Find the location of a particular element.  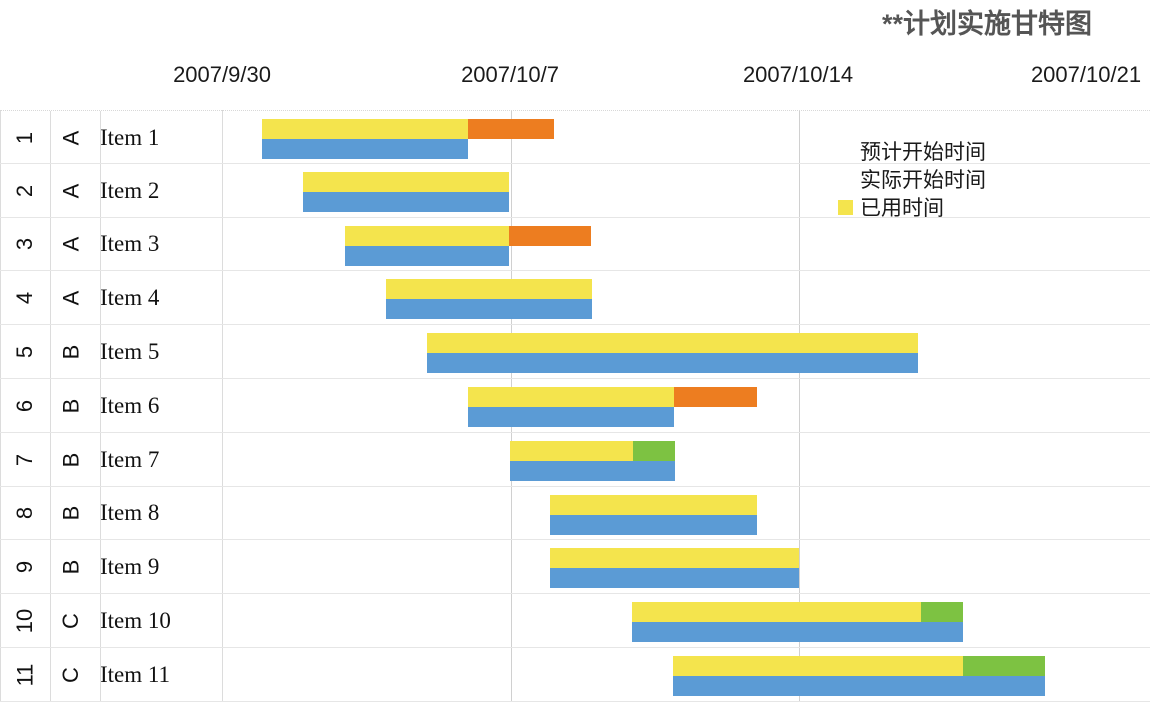

table-row: 5 B Item 5 is located at coordinates (575, 352).